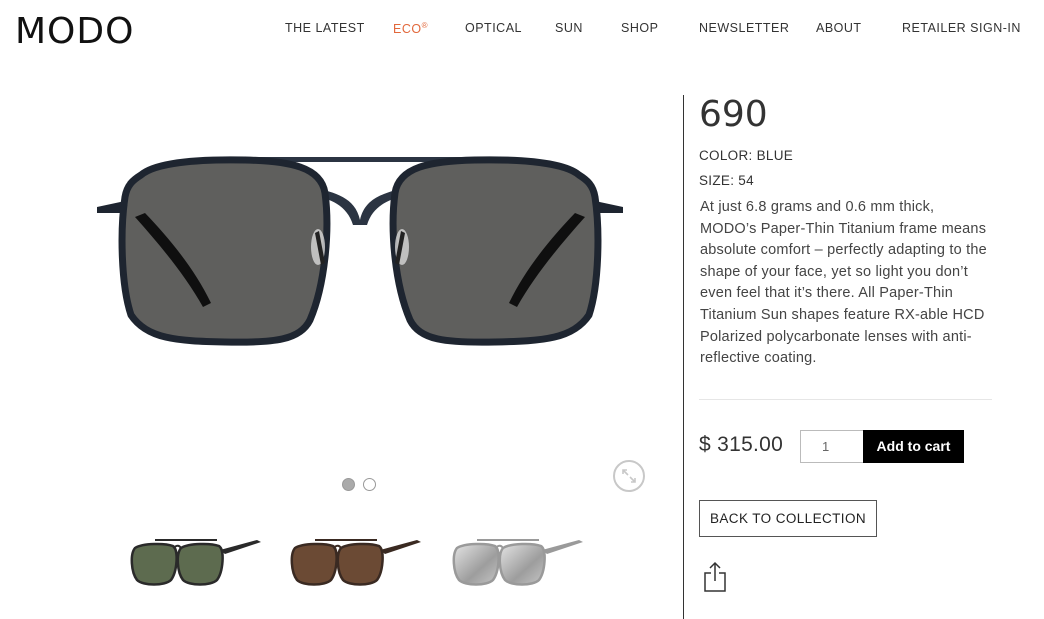 This screenshot has width=1044, height=619. Describe the element at coordinates (733, 114) in the screenshot. I see `product-title: 690` at that location.